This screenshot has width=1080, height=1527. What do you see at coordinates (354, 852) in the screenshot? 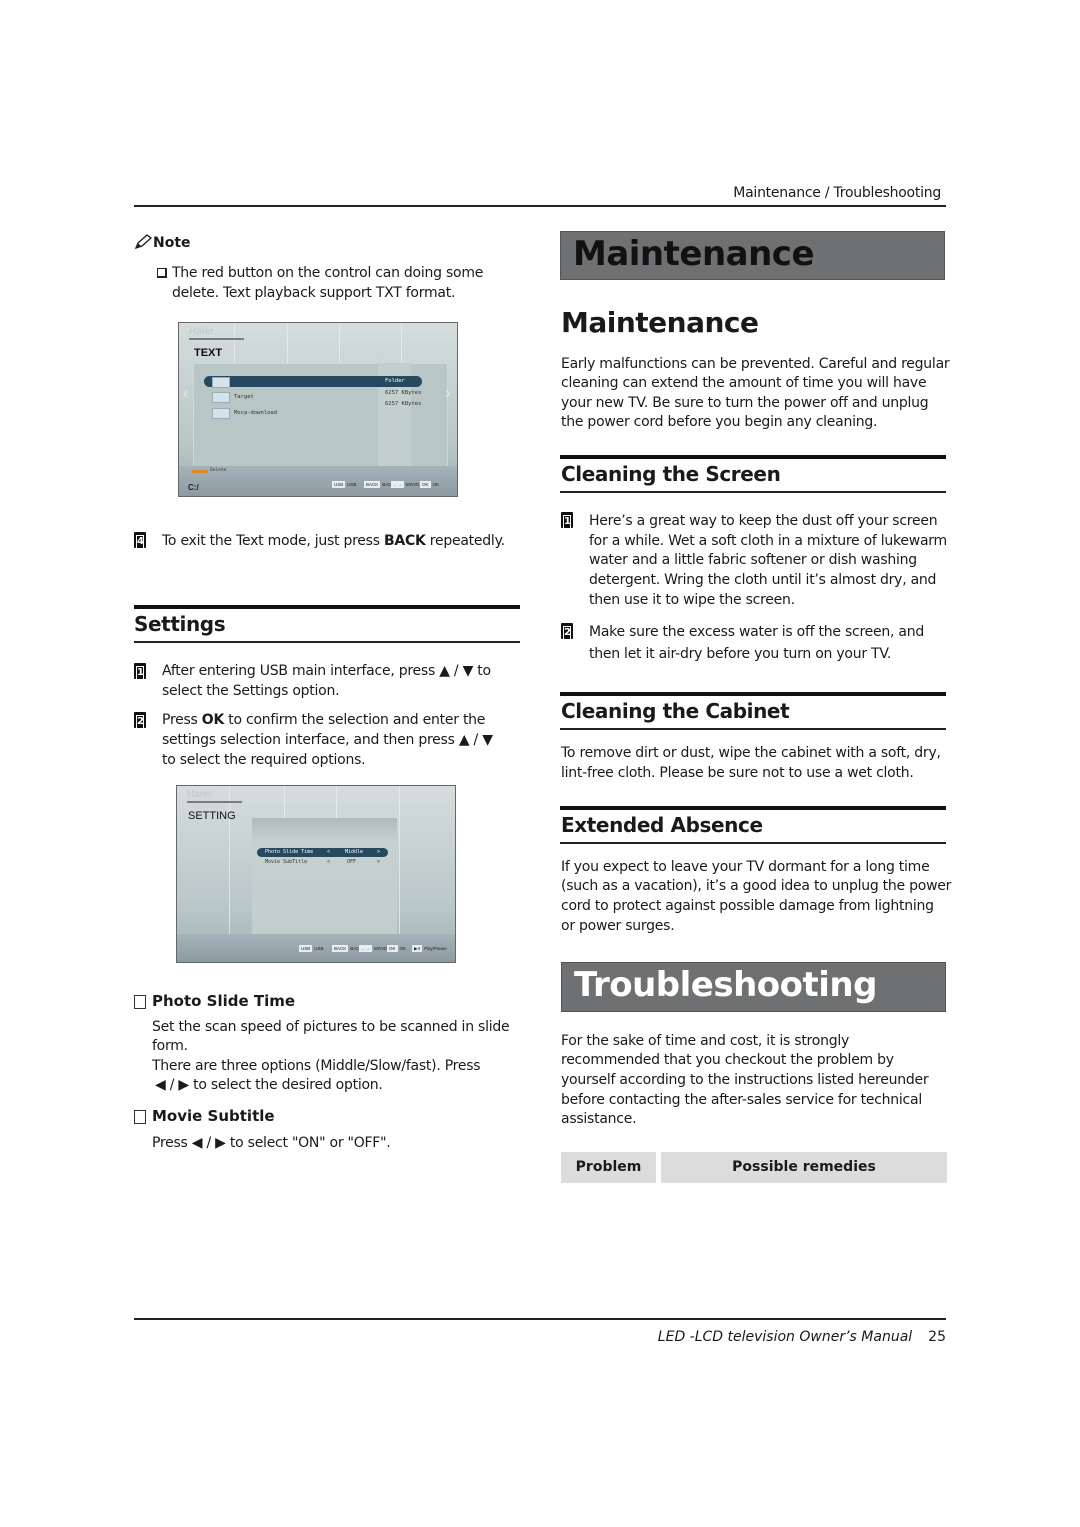
I see `option-value: Middle` at bounding box center [354, 852].